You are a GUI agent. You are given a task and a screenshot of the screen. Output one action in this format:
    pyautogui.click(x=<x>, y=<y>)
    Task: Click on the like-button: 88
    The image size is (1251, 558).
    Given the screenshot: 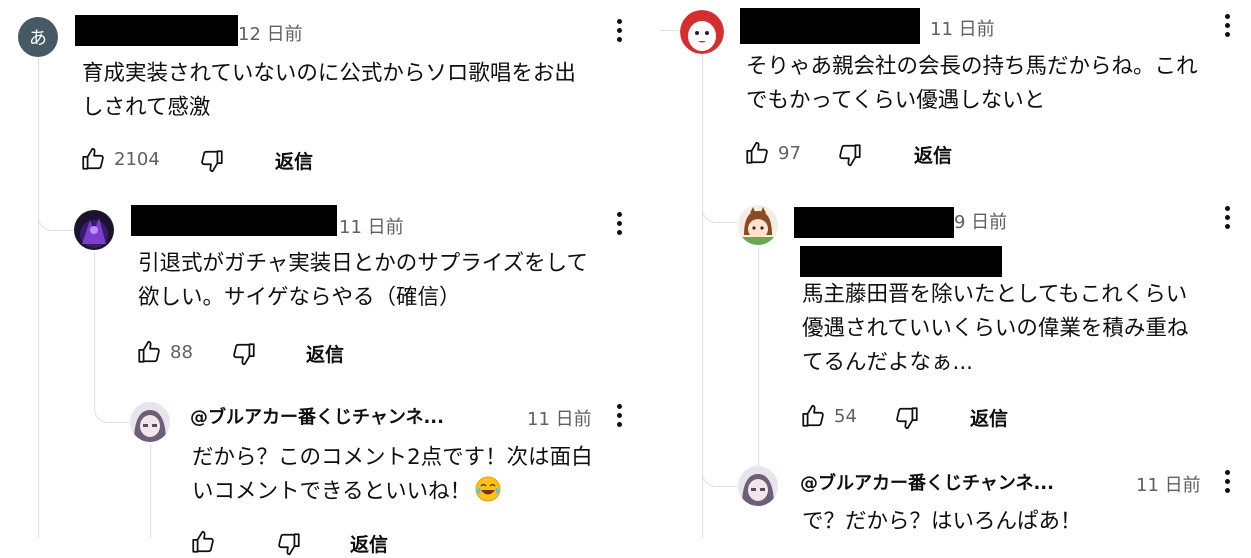 What is the action you would take?
    pyautogui.click(x=164, y=352)
    